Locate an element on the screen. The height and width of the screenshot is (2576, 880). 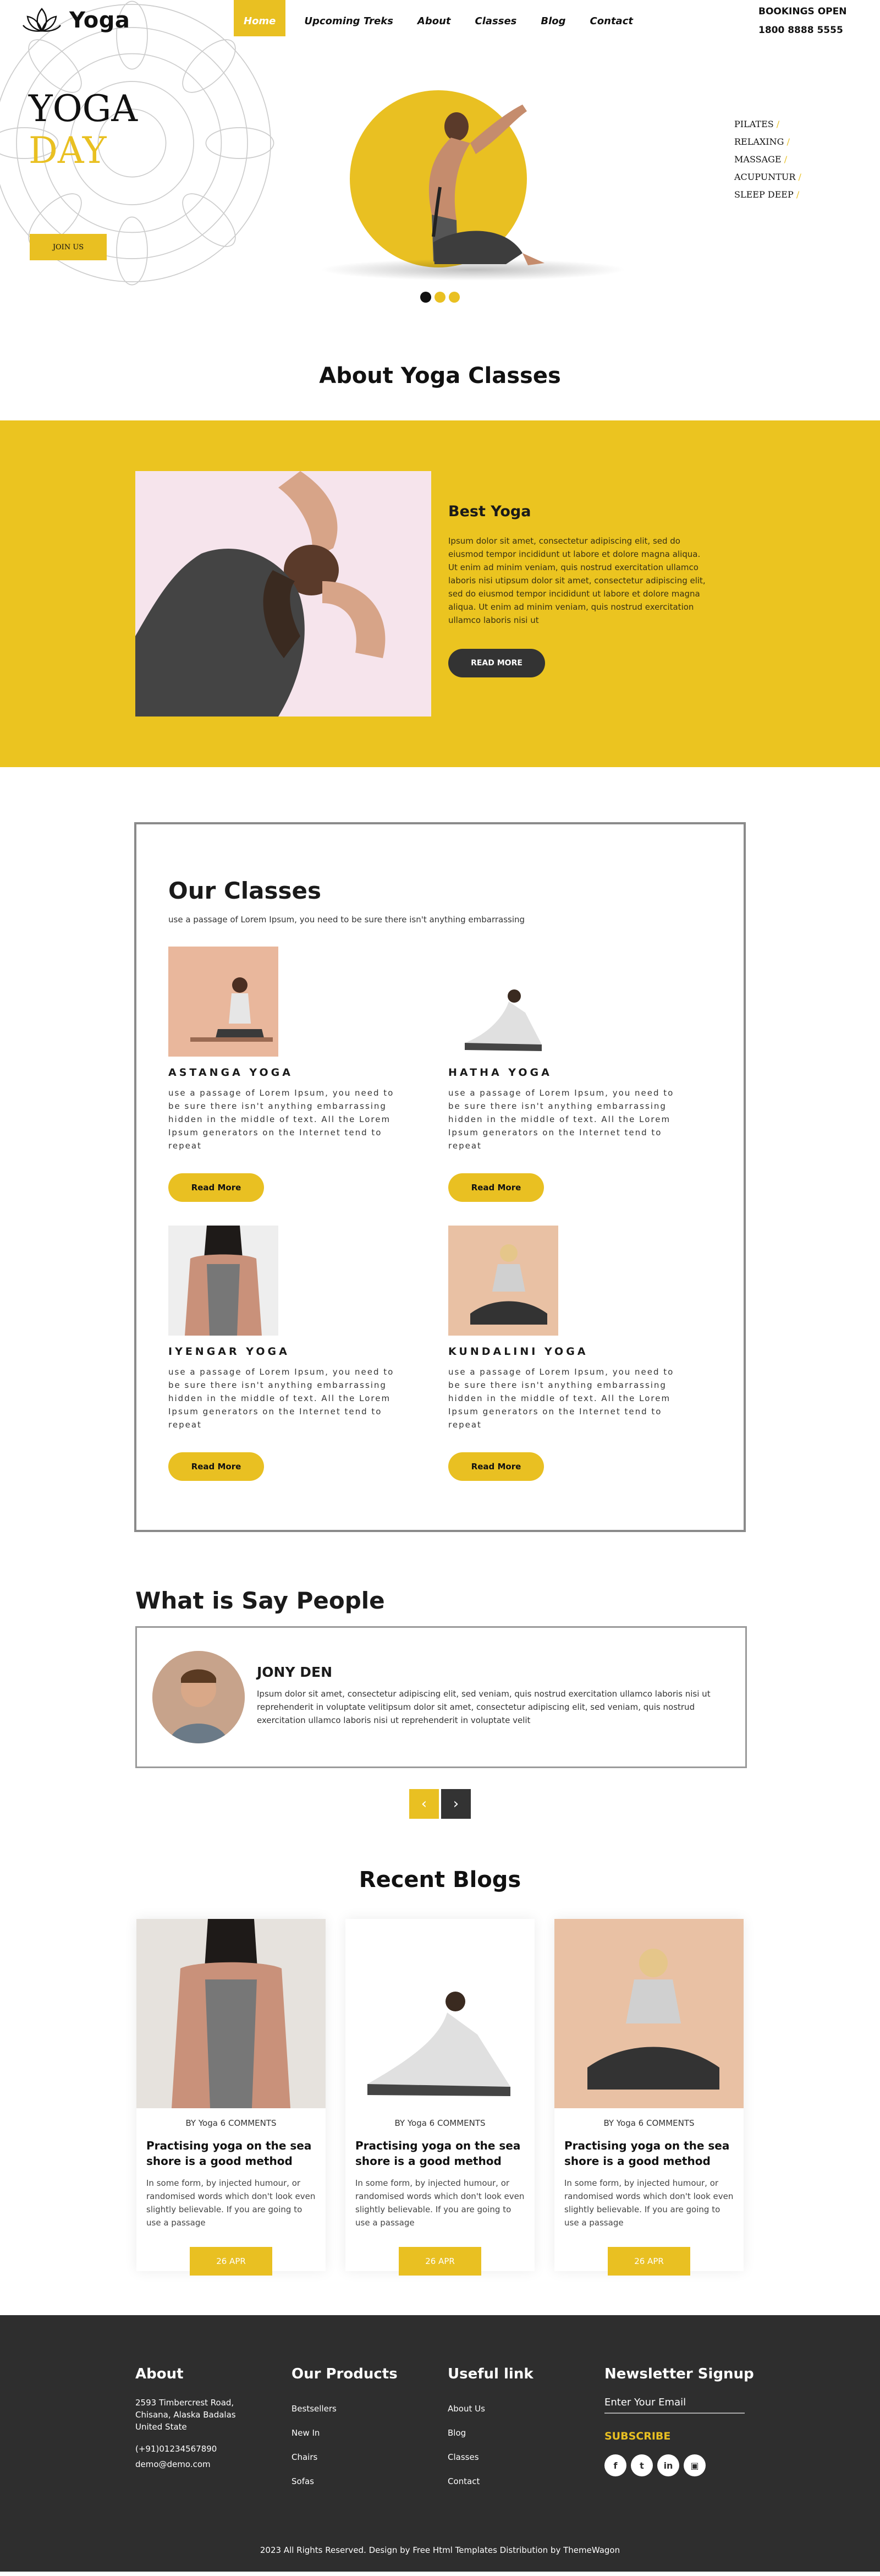
footer-product-link: New In is located at coordinates (345, 2433).